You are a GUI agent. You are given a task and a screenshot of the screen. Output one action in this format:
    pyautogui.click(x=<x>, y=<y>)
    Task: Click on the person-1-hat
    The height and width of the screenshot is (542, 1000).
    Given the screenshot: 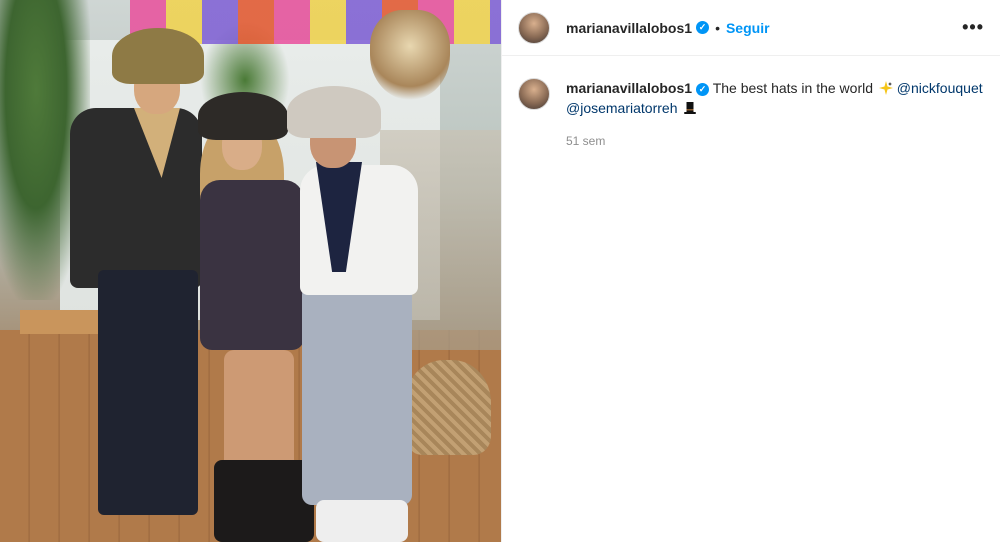 What is the action you would take?
    pyautogui.click(x=158, y=56)
    